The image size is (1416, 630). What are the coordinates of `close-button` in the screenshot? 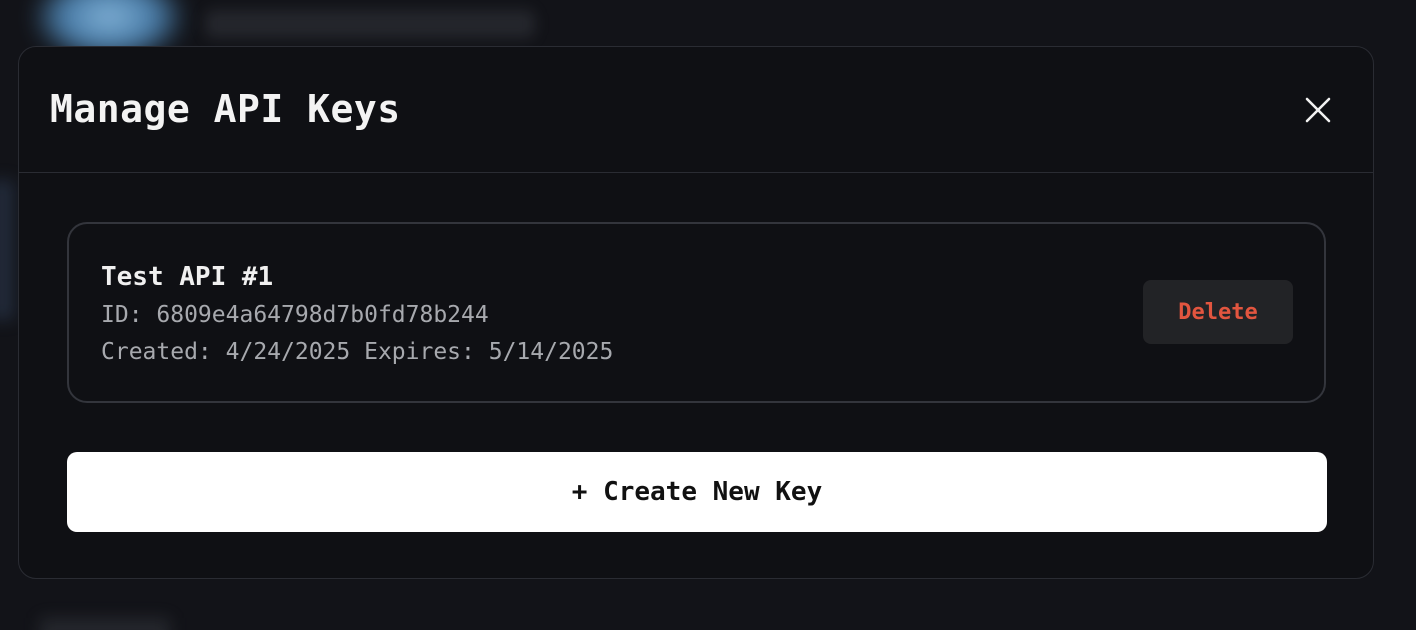 It's located at (1318, 110).